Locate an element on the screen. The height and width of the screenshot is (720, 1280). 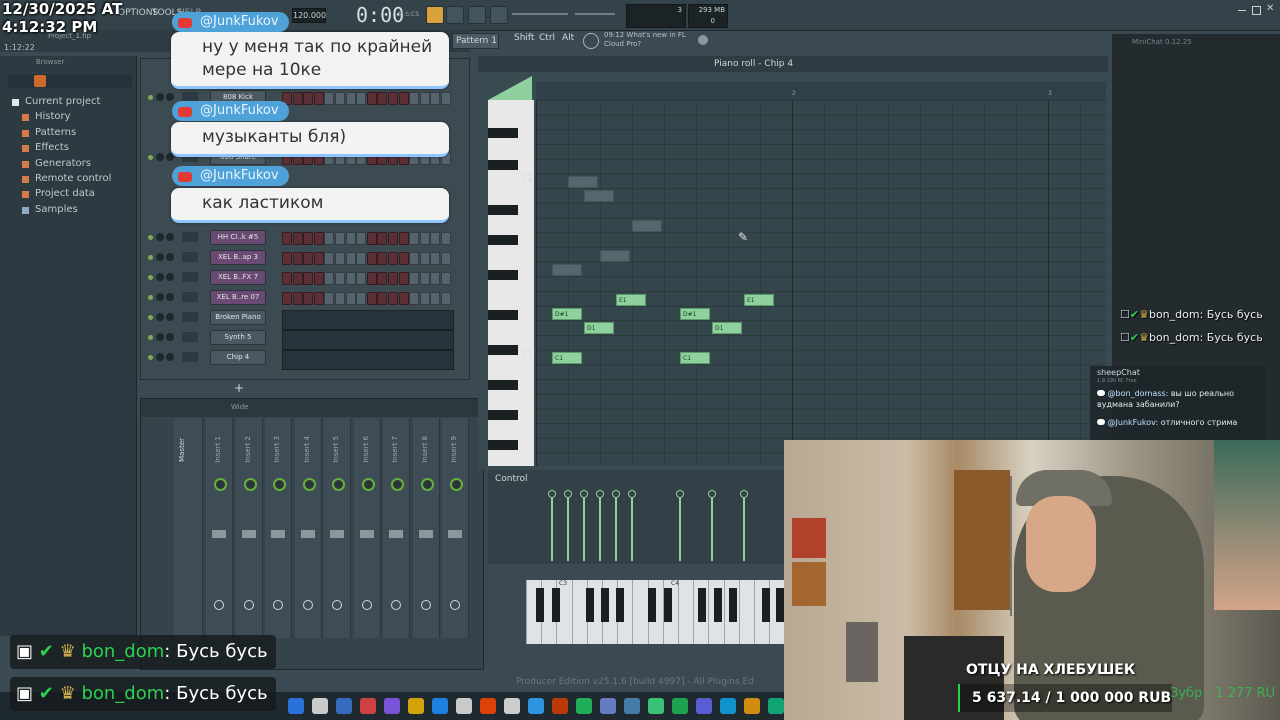
browser-item: Project data is located at coordinates (72, 195).